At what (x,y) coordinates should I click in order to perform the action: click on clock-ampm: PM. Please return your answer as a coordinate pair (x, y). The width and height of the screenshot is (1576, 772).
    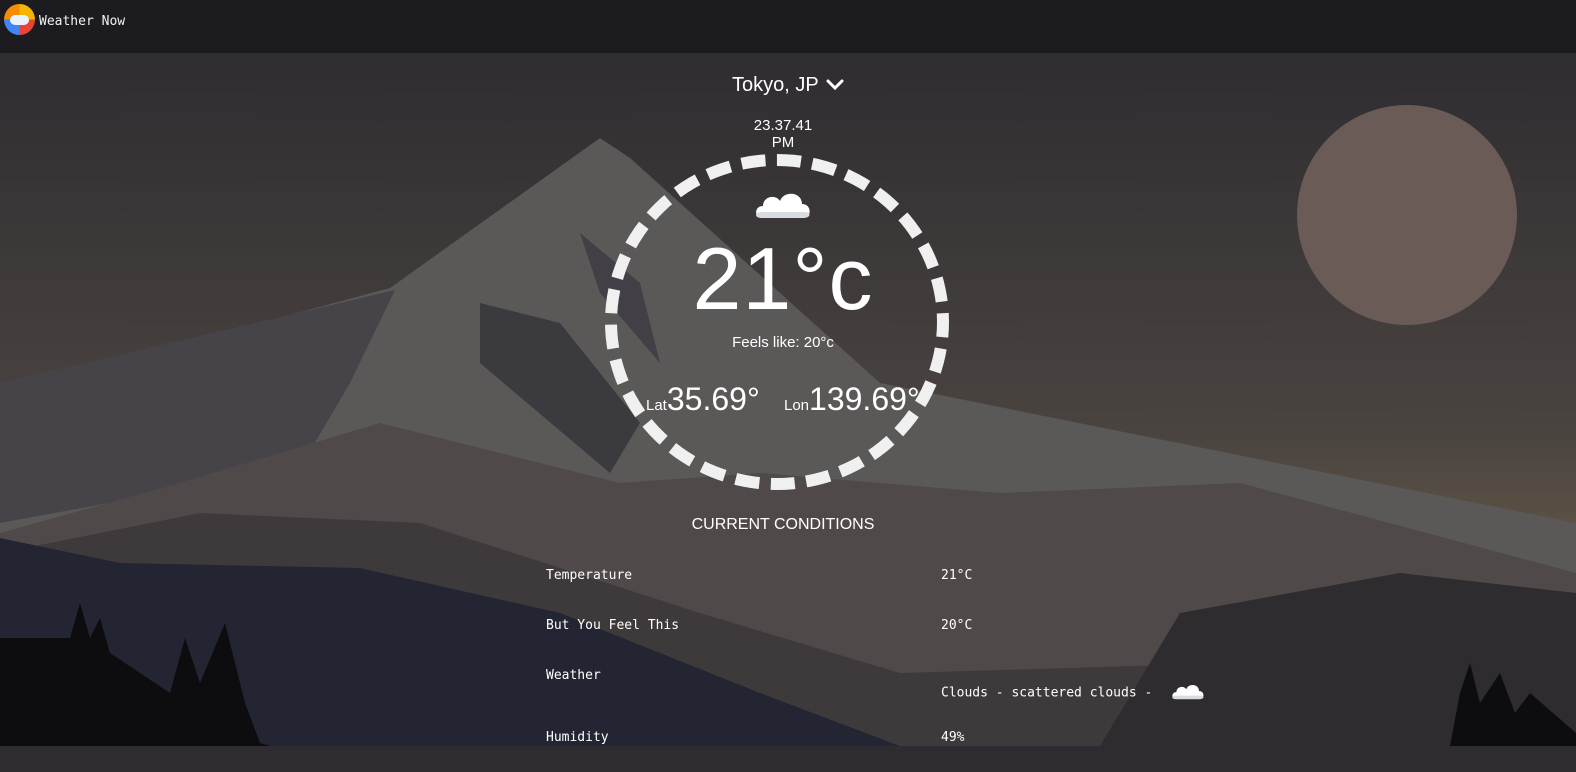
    Looking at the image, I should click on (783, 142).